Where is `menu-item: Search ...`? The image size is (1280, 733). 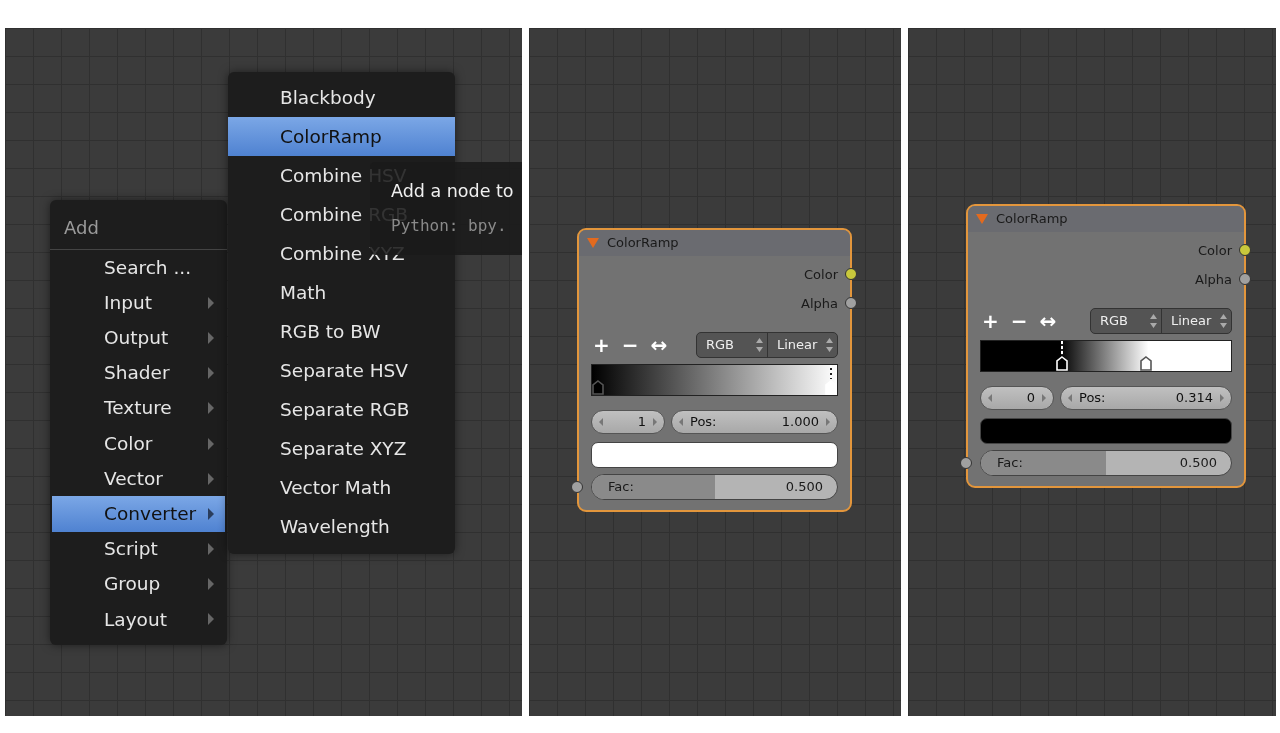
menu-item: Search ... is located at coordinates (138, 268).